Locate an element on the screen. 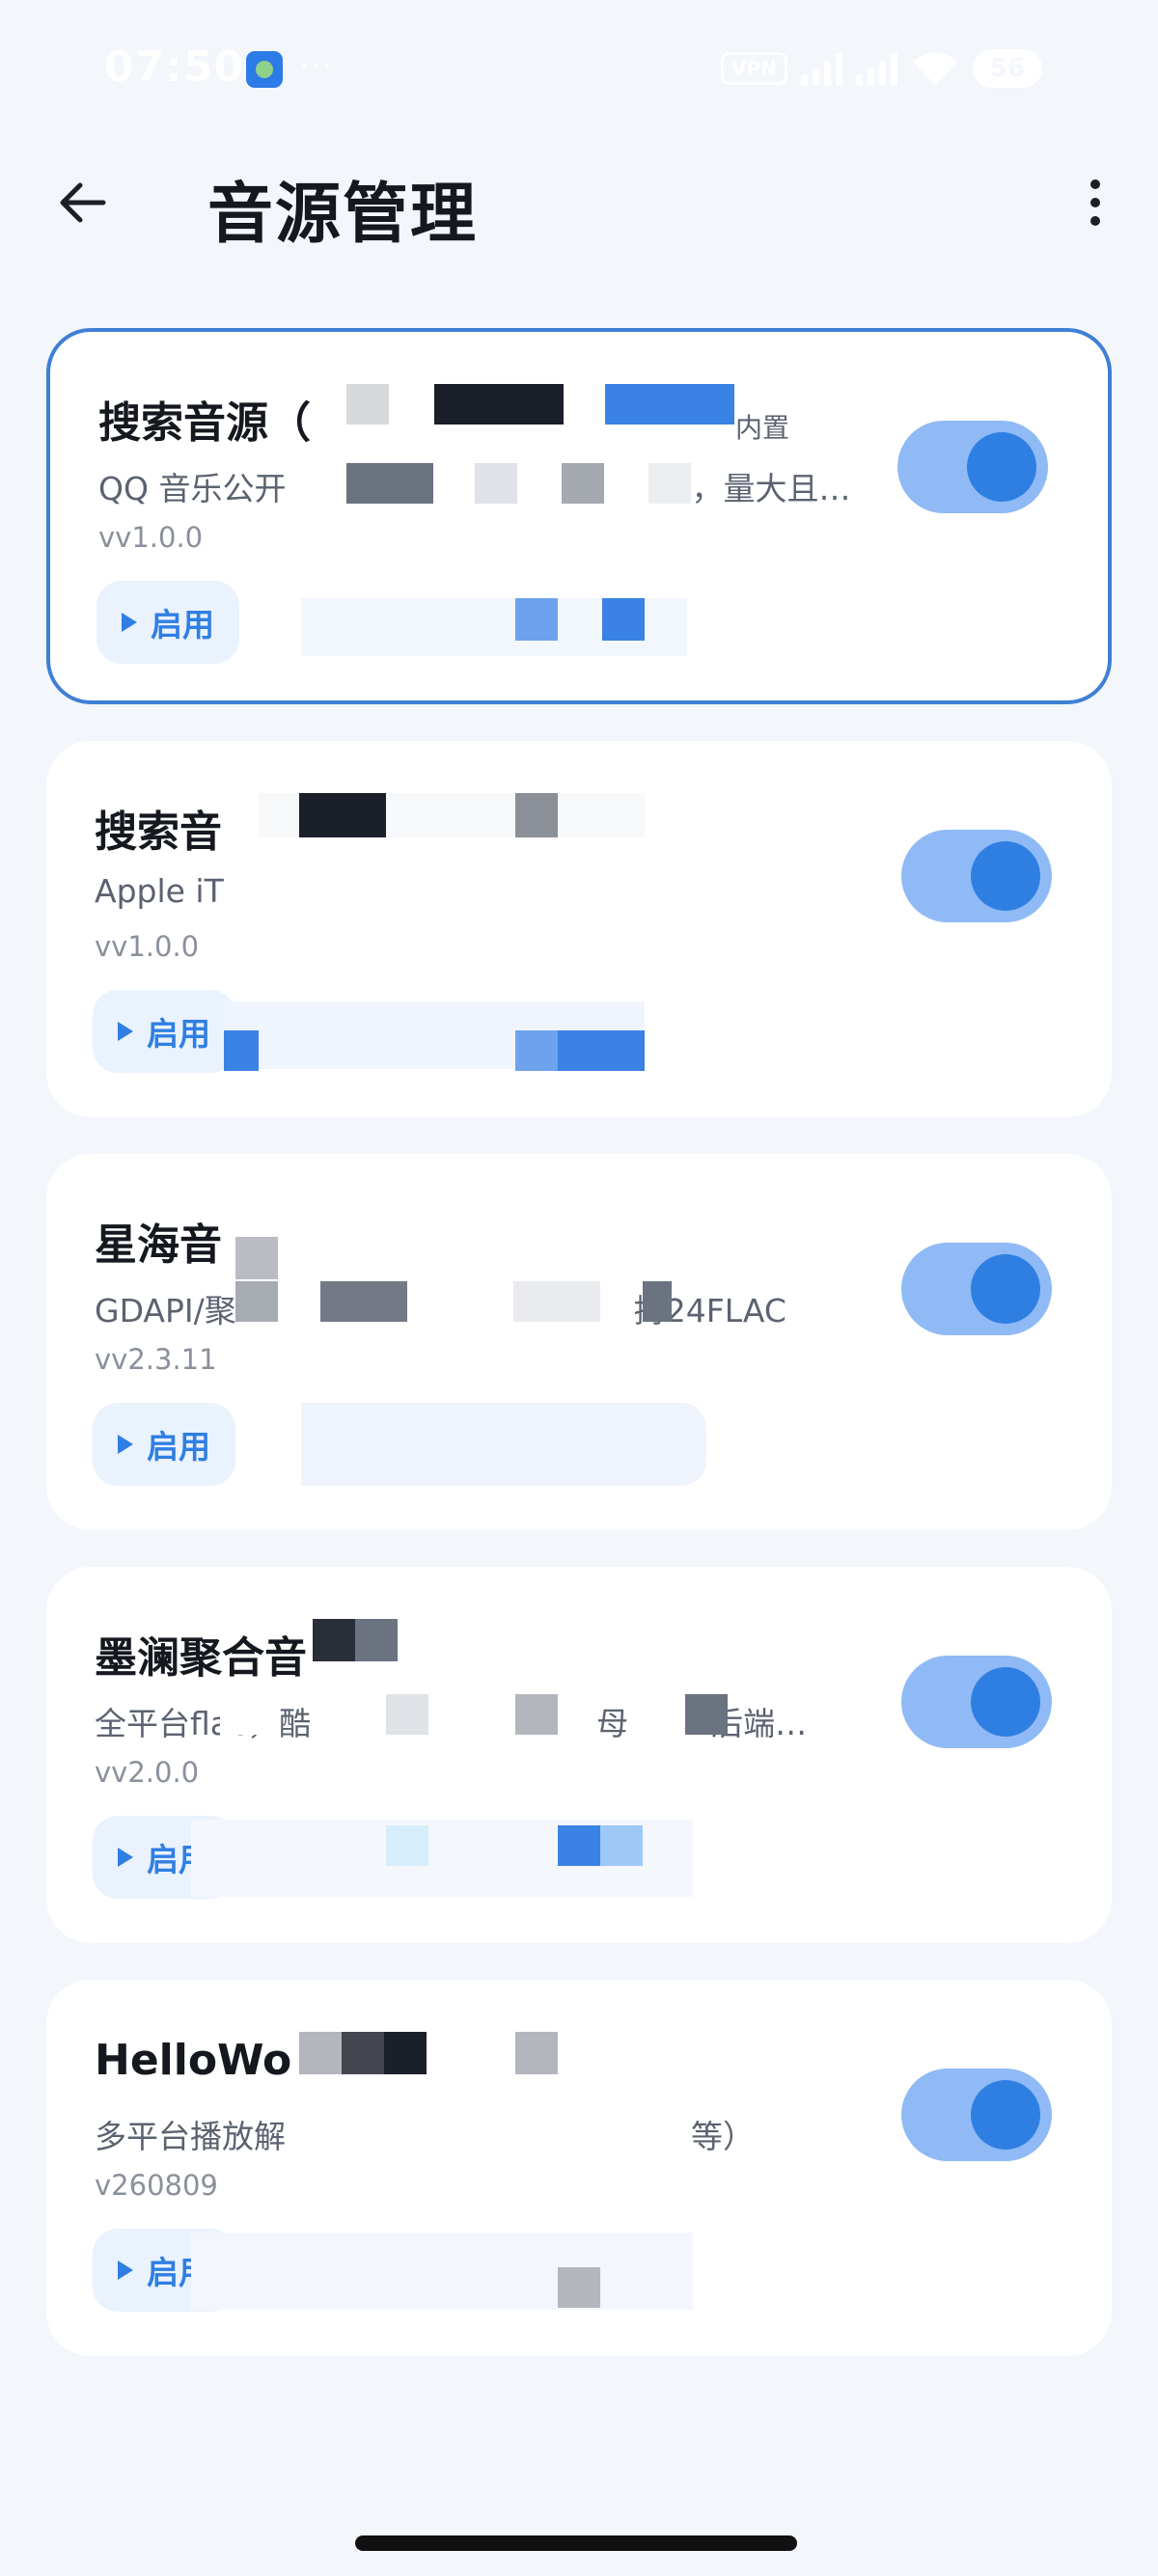 The width and height of the screenshot is (1158, 2576). signal-2-icon is located at coordinates (876, 68).